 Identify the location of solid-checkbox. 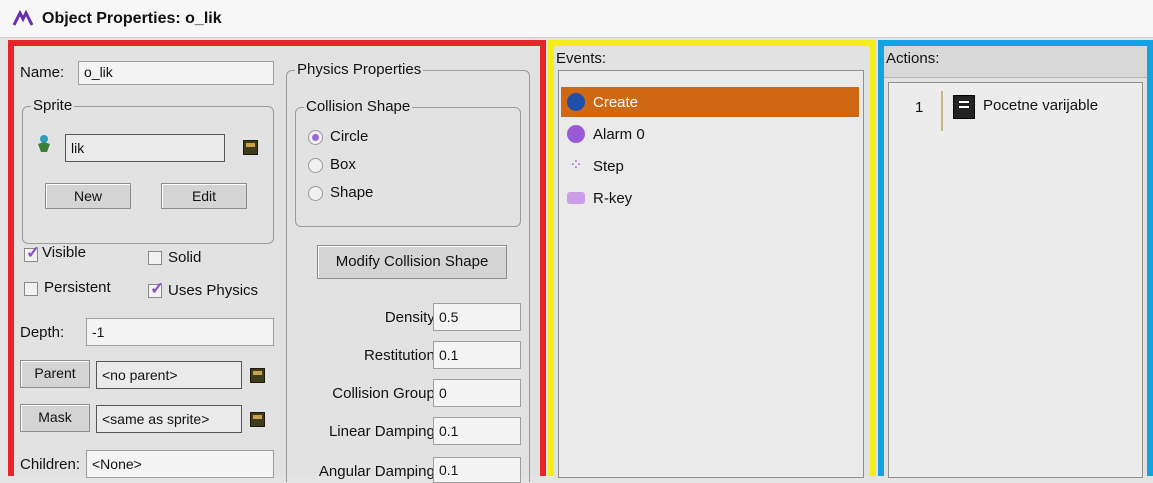
(155, 258).